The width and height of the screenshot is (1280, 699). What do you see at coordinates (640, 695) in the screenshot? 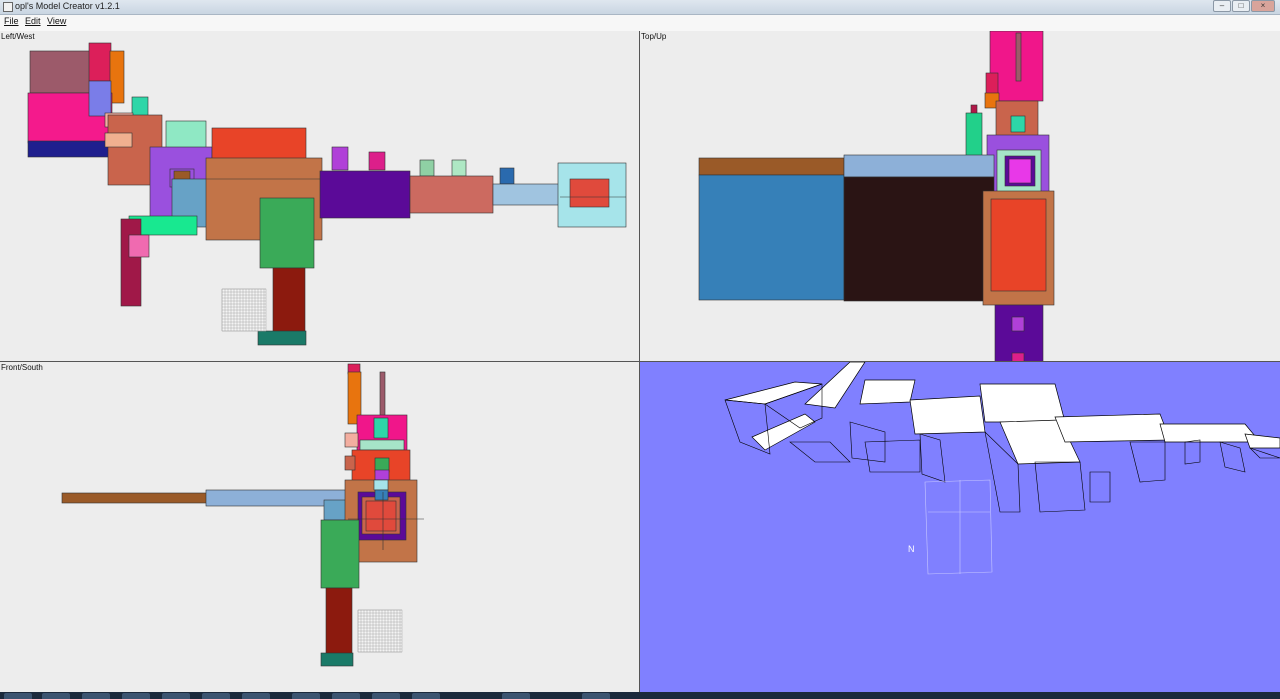
I see `taskbar` at bounding box center [640, 695].